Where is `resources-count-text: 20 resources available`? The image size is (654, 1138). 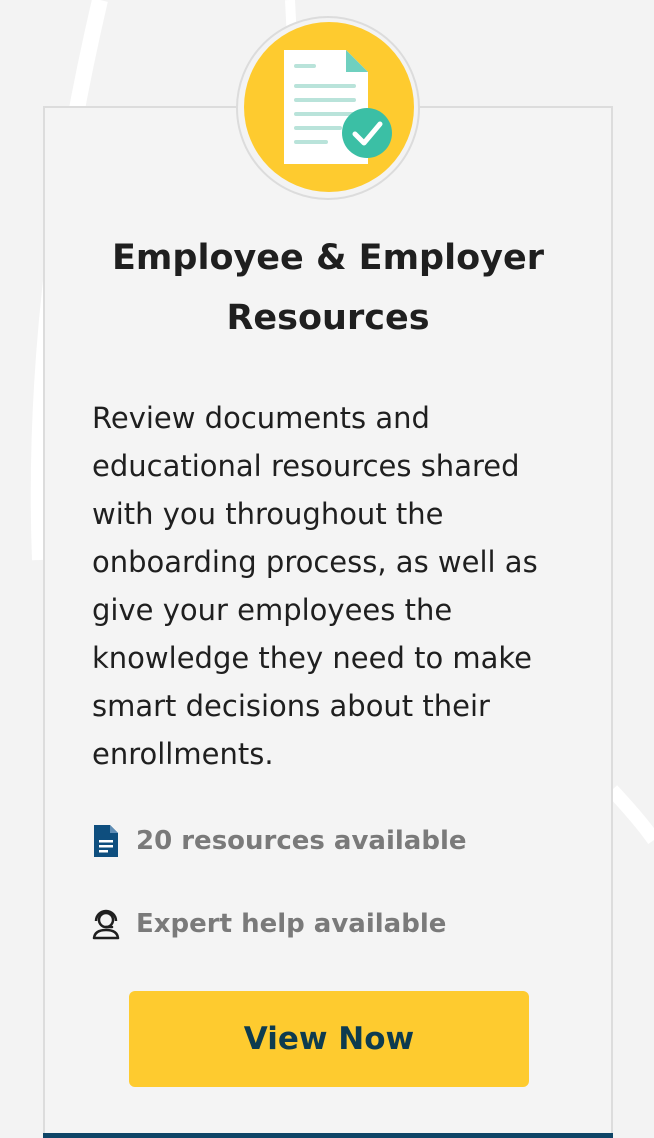 resources-count-text: 20 resources available is located at coordinates (301, 841).